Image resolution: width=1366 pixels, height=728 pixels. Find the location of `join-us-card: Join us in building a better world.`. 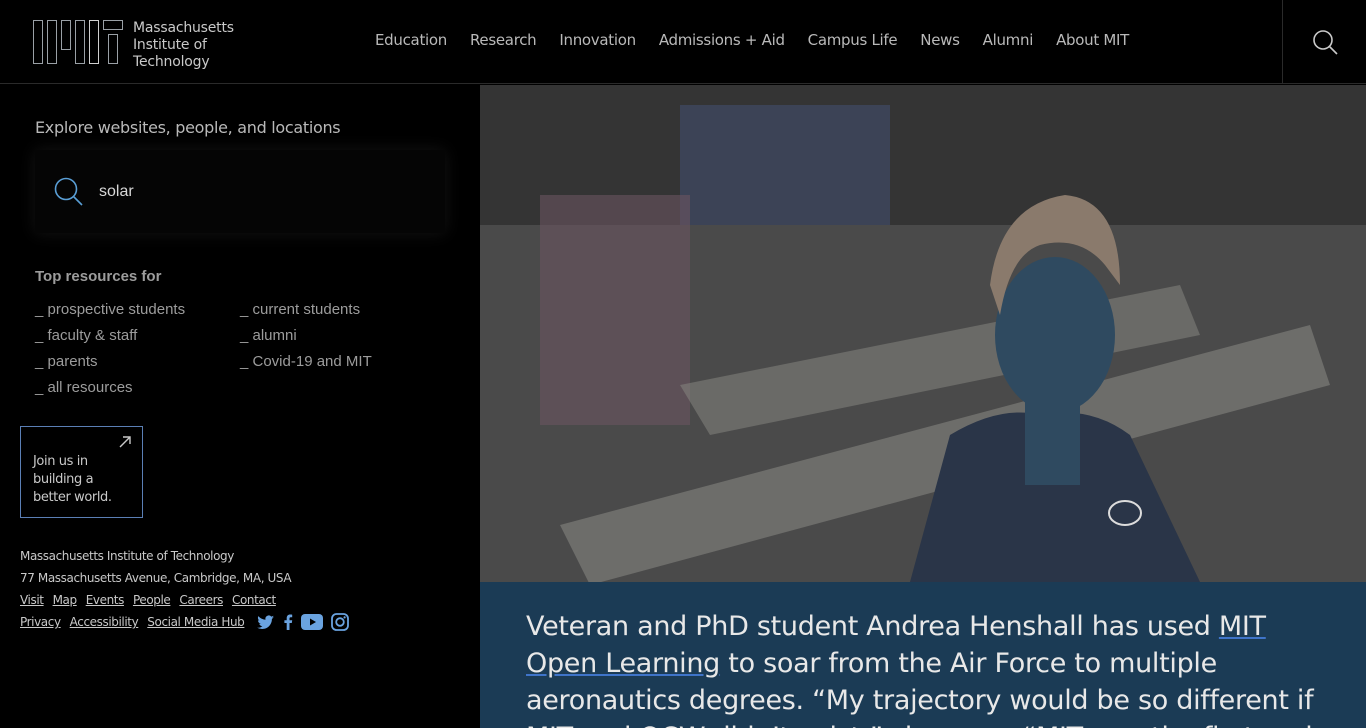

join-us-card: Join us in building a better world. is located at coordinates (81, 472).